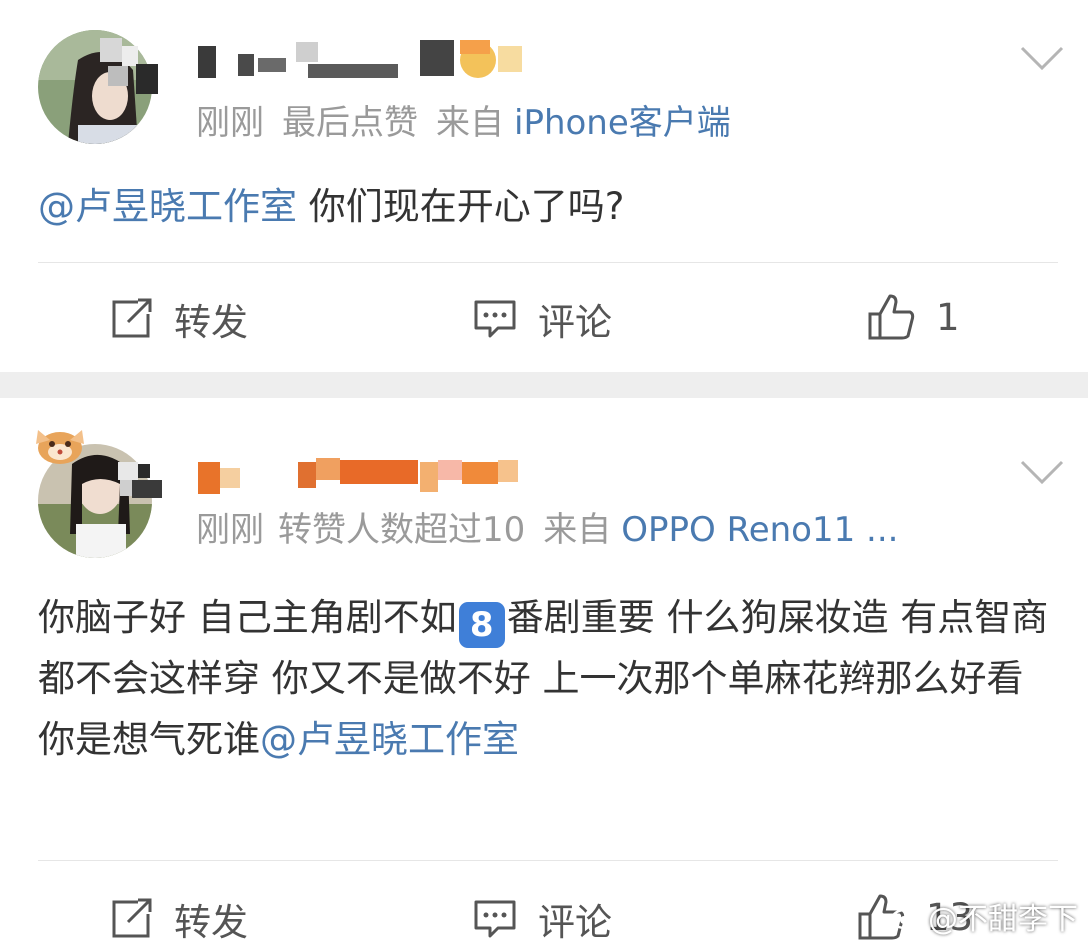 The height and width of the screenshot is (944, 1088). I want to click on post-body-part1: 你脑子好 自己主角剧不如, so click(247, 617).